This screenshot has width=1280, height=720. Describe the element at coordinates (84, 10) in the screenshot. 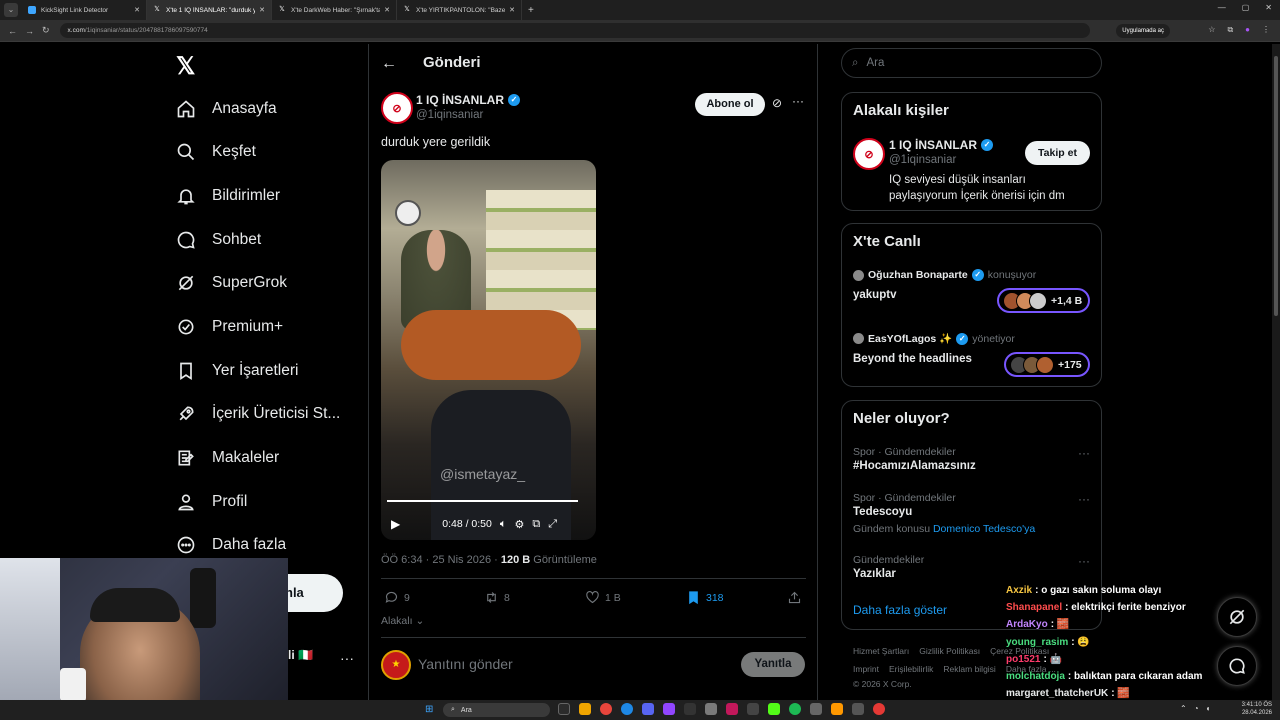

I see `browser-tab: KickSight Link Detector ✕` at that location.